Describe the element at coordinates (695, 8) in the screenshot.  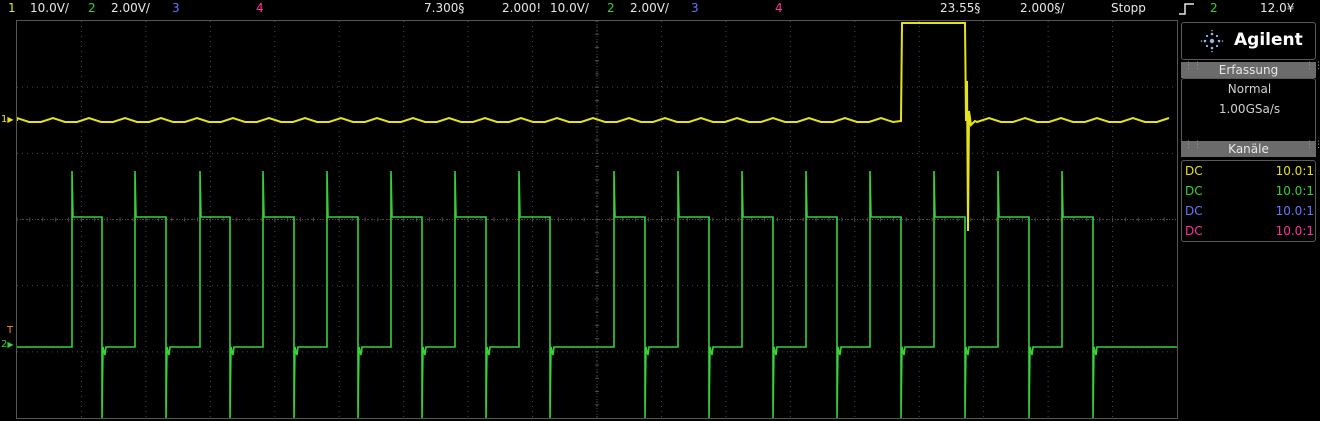
I see `ch3-number-secondary: 3` at that location.